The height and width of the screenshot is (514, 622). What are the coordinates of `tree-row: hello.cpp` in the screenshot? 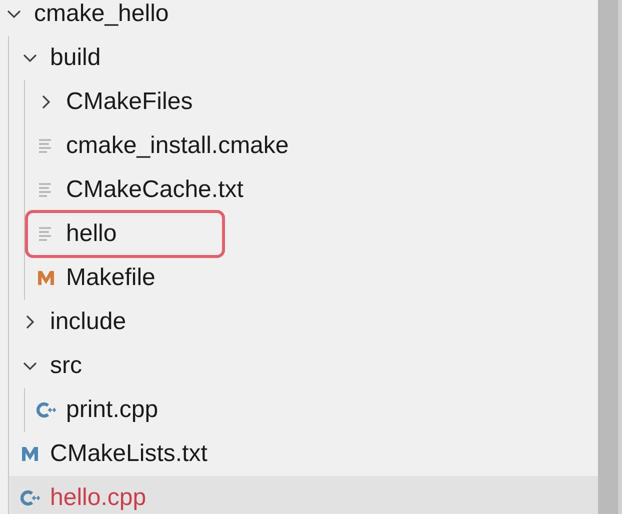 It's located at (303, 495).